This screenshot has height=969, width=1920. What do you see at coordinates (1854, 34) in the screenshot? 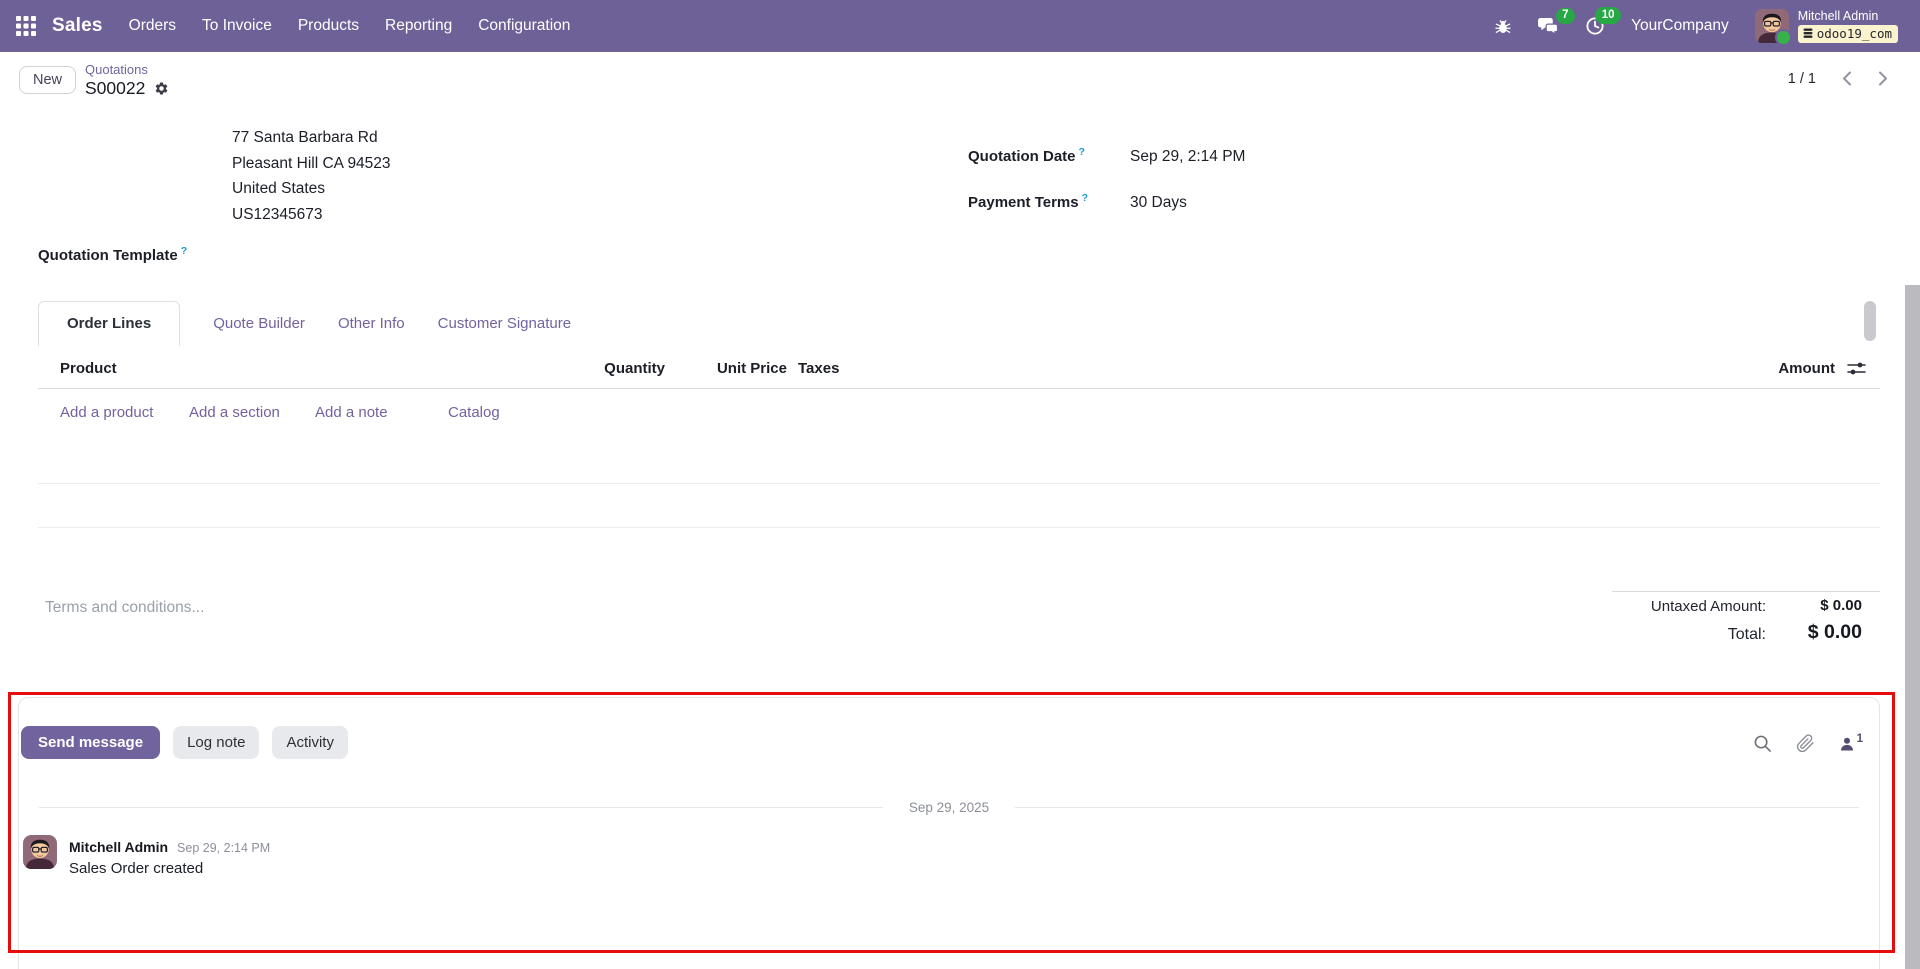
I see `database-name: odoo19_com` at bounding box center [1854, 34].